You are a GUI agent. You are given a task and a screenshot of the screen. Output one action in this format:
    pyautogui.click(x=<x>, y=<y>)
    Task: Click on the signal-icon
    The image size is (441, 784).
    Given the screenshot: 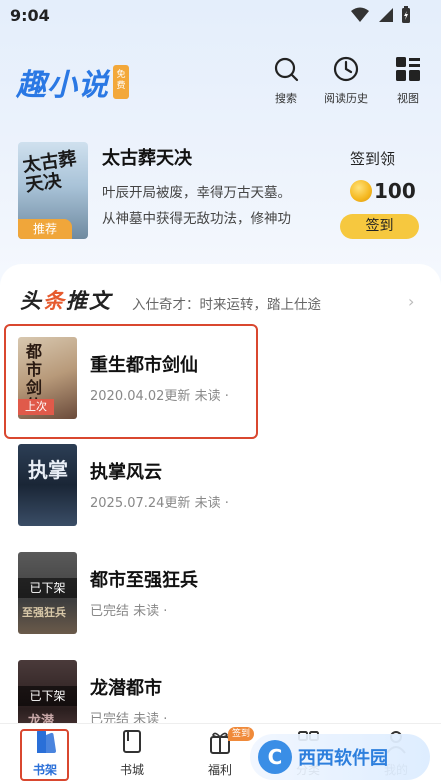 What is the action you would take?
    pyautogui.click(x=386, y=15)
    